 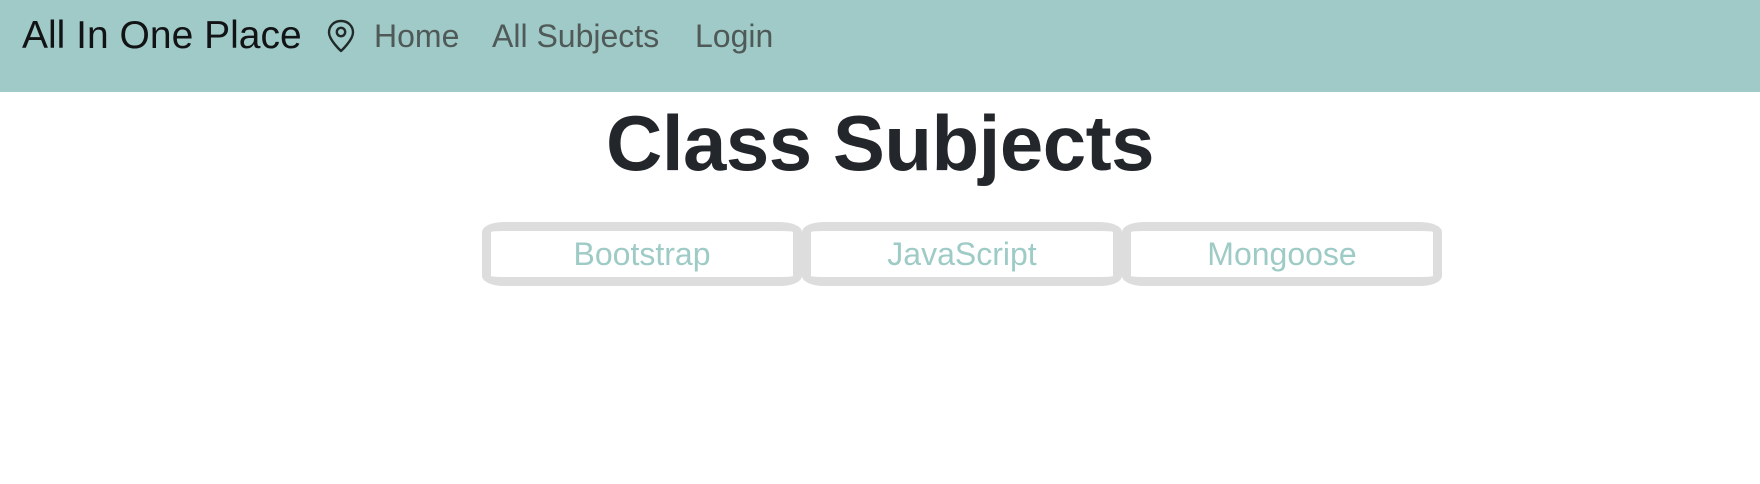 I want to click on nav-link-login: Login, so click(x=734, y=36).